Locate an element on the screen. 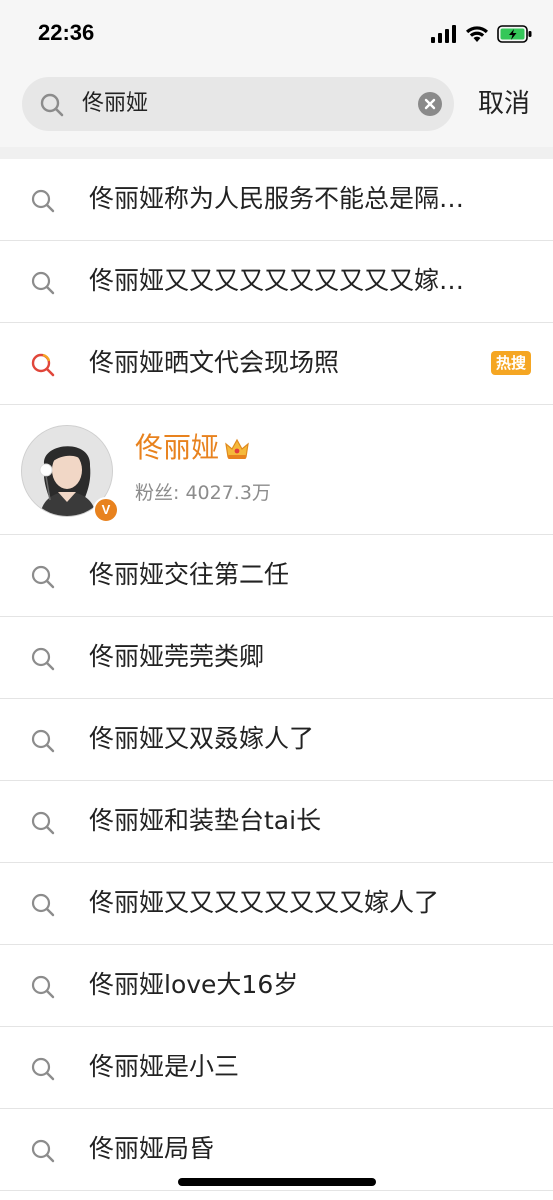  battery-icon is located at coordinates (514, 34).